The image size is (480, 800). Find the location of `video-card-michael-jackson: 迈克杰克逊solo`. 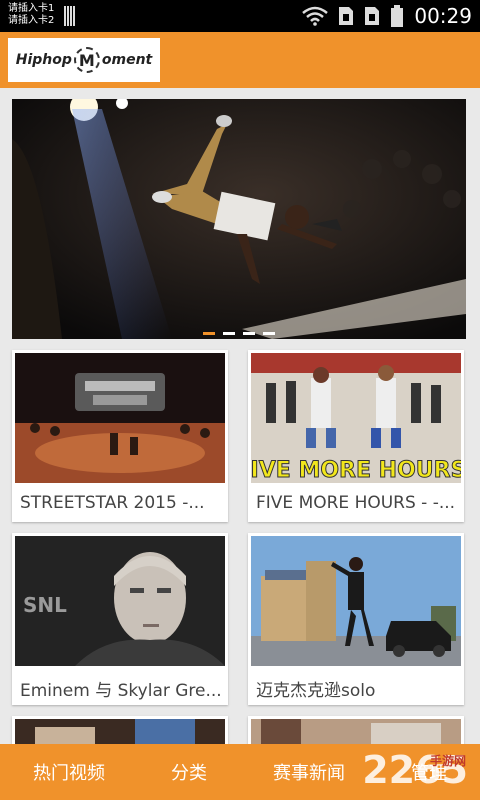

video-card-michael-jackson: 迈克杰克逊solo is located at coordinates (356, 619).